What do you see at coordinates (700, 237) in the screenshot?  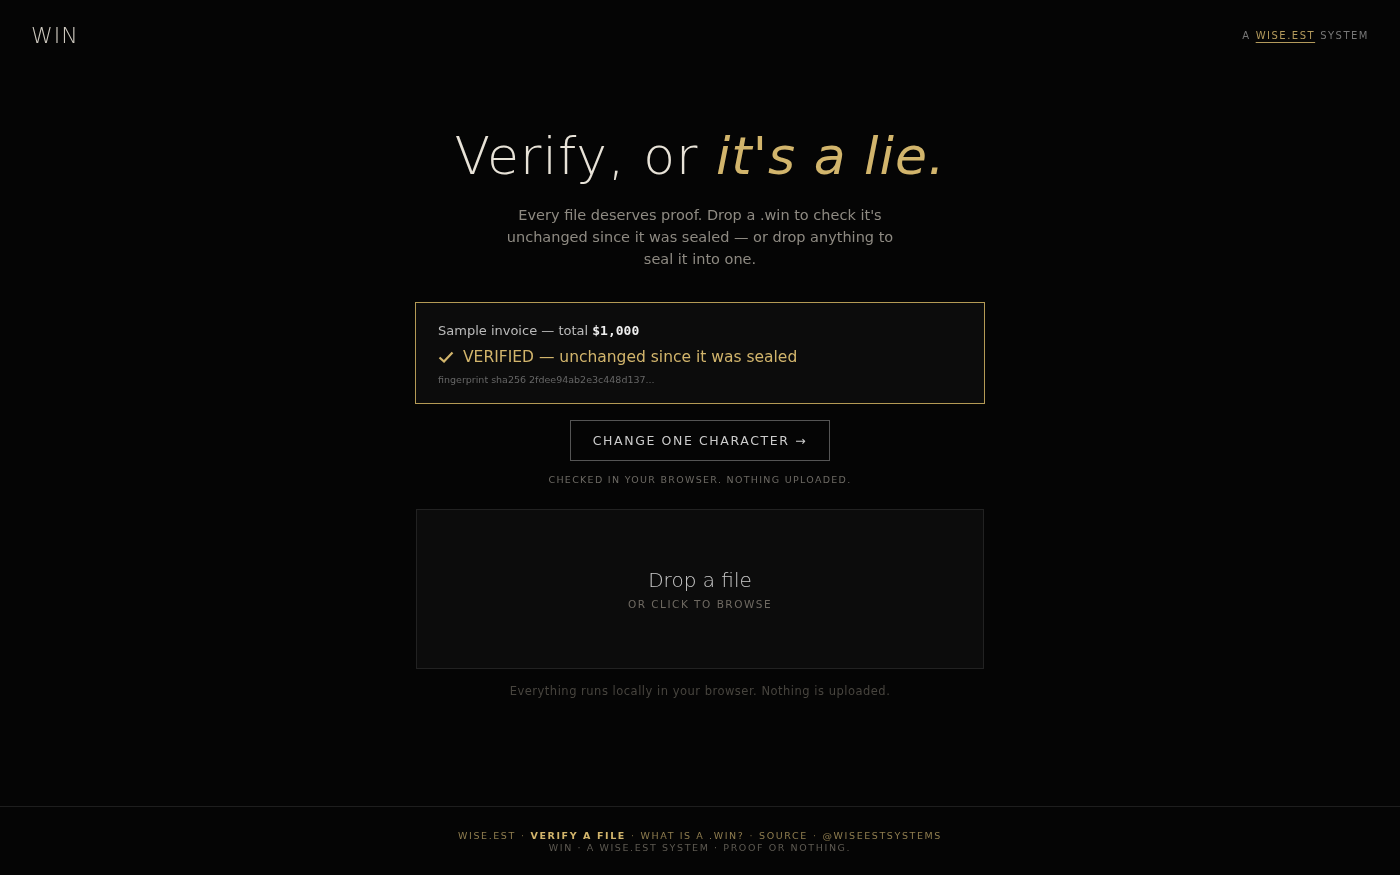 I see `subtitle: Every file deserves proof. Drop a .win to check it's unchanged since it was sealed — or drop anything to seal it into one.` at bounding box center [700, 237].